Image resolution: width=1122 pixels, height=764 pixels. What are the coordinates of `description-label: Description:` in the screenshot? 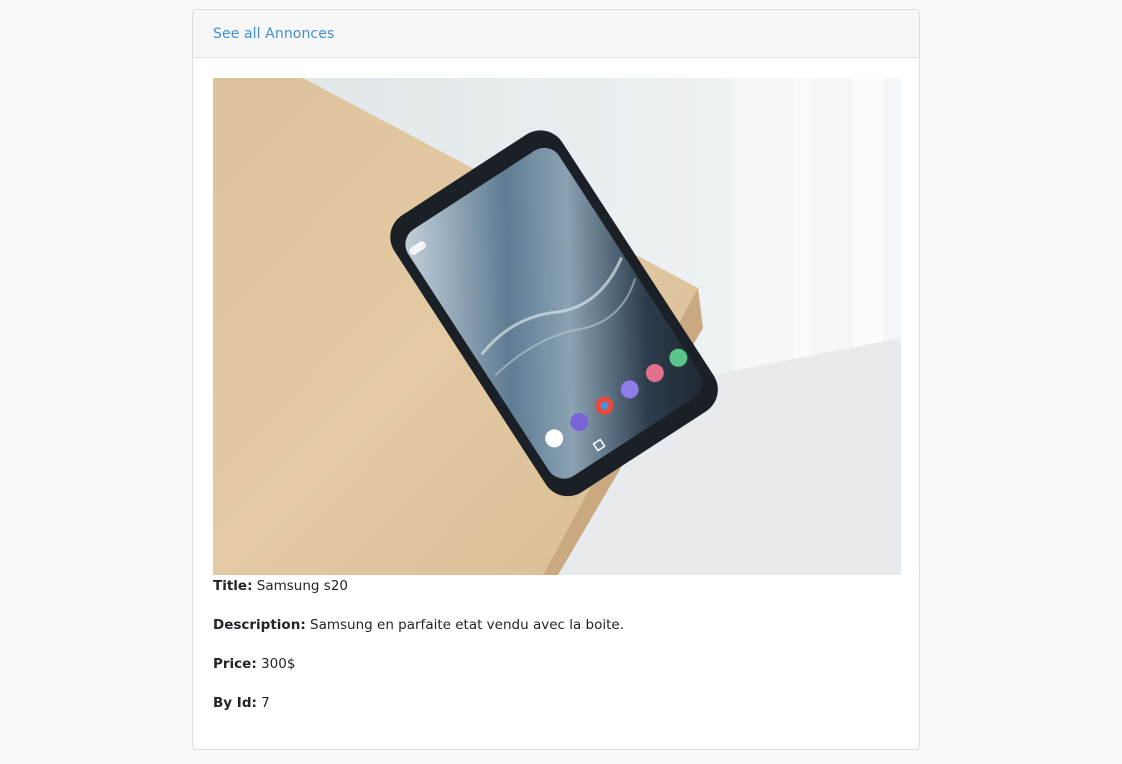 It's located at (259, 625).